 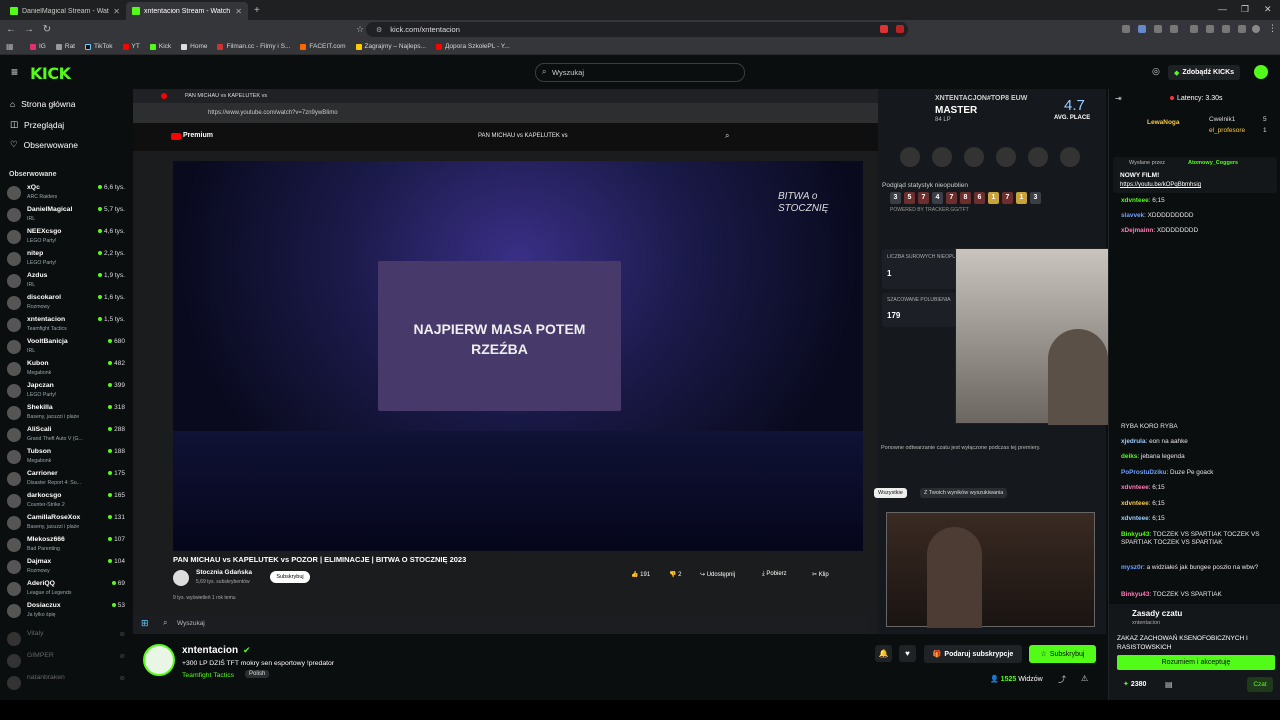 I want to click on url-field: ⚙ kick.com/xntentacion, so click(x=637, y=29).